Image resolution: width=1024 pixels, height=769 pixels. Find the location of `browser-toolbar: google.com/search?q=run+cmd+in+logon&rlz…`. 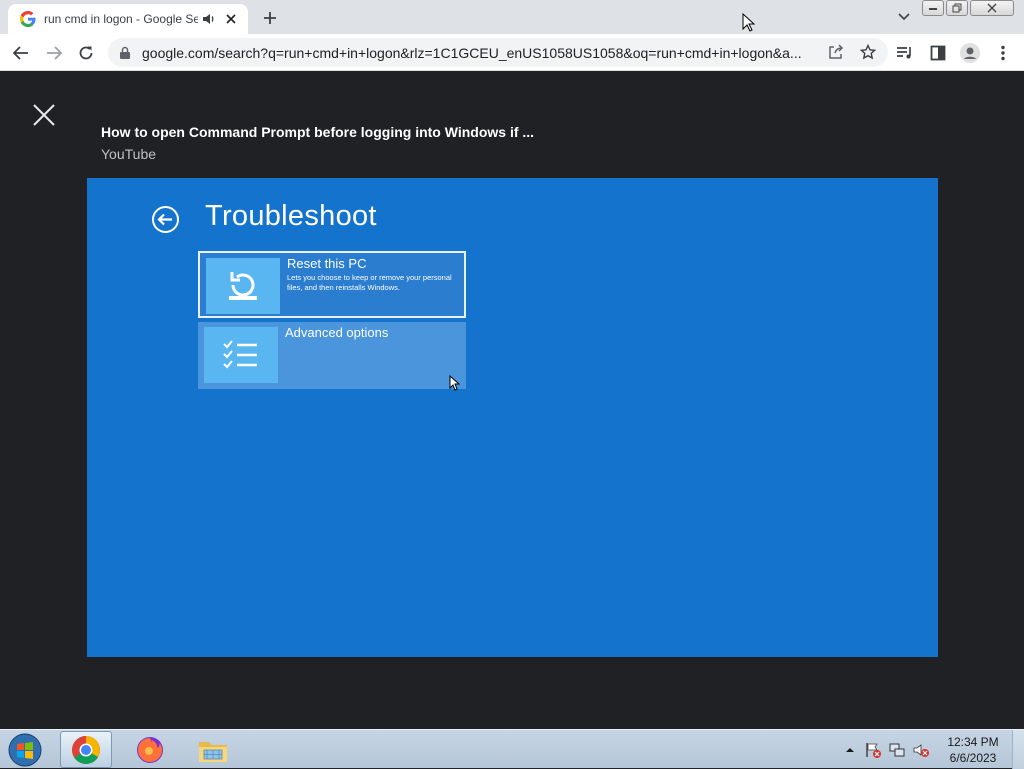

browser-toolbar: google.com/search?q=run+cmd+in+logon&rlz… is located at coordinates (512, 52).